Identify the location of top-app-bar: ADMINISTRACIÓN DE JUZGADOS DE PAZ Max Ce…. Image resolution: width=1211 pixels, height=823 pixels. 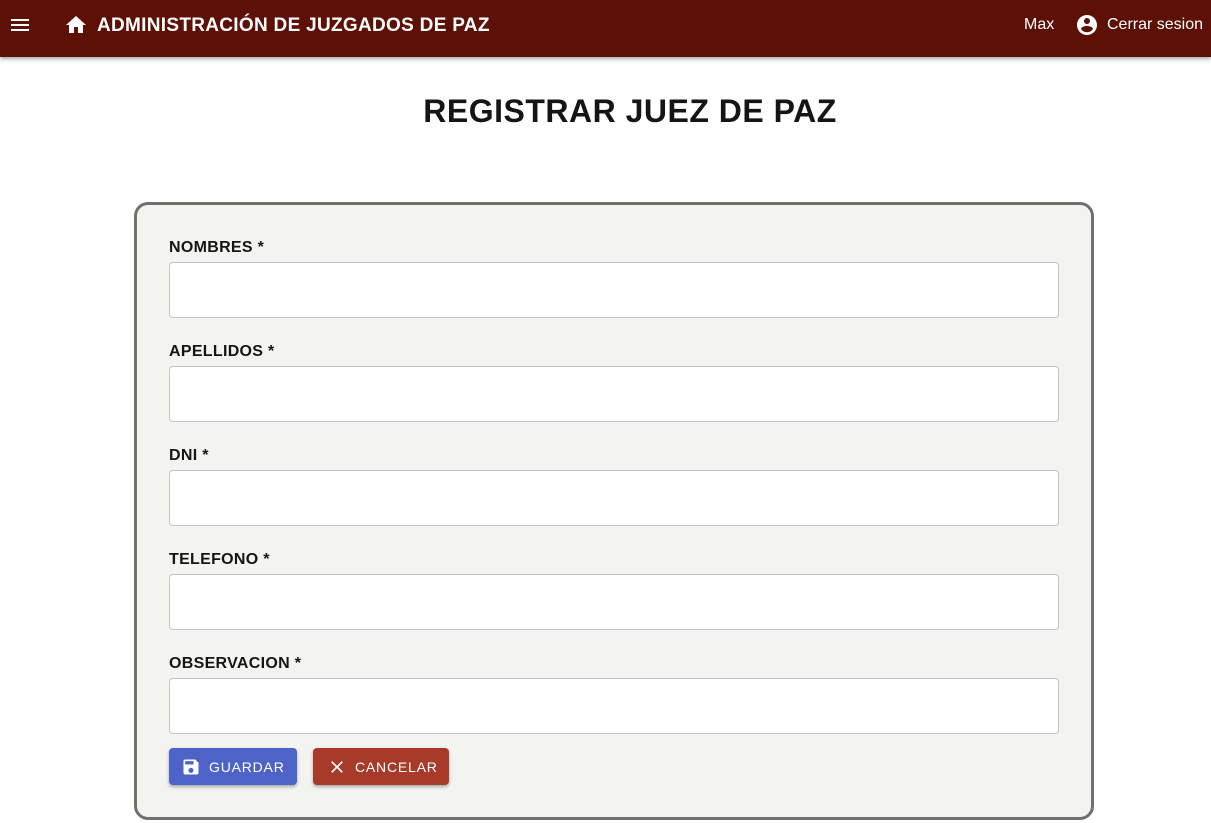
(605, 28).